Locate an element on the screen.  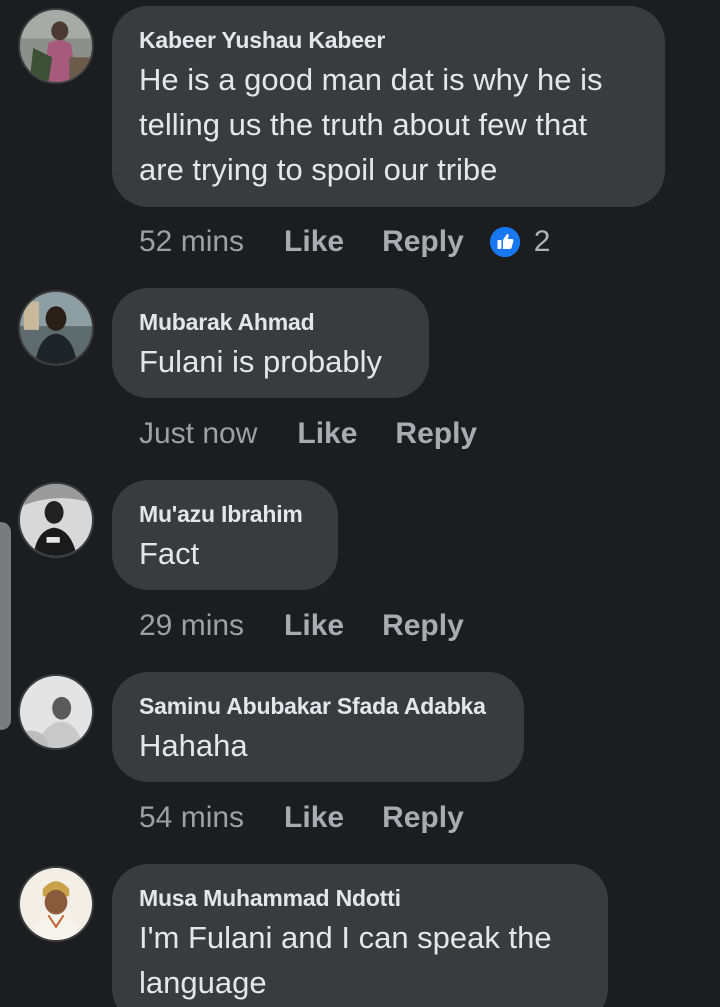
reaction-count: 2 is located at coordinates (542, 241).